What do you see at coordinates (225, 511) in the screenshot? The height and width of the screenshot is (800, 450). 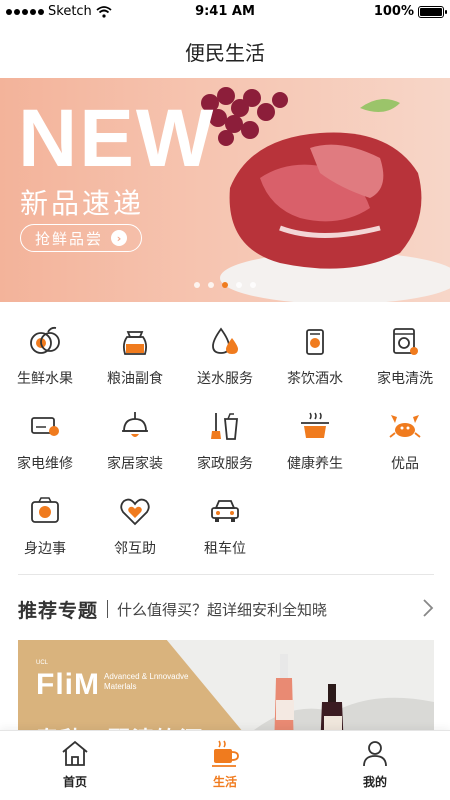 I see `car-icon` at bounding box center [225, 511].